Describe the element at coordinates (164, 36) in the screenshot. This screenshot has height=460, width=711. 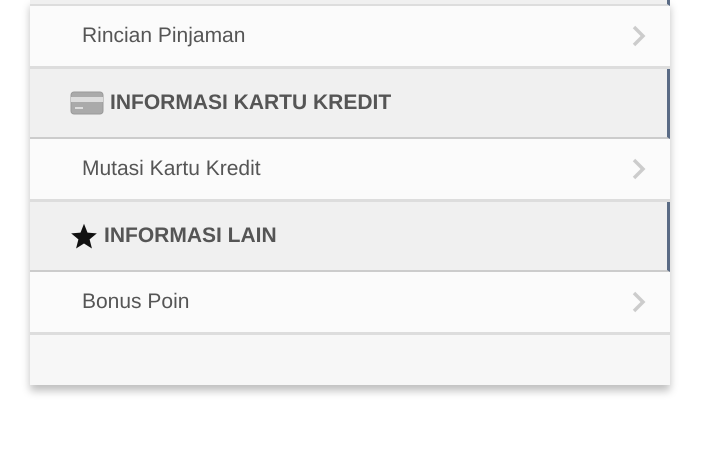
I see `menu-item-label: Rincian Pinjaman` at that location.